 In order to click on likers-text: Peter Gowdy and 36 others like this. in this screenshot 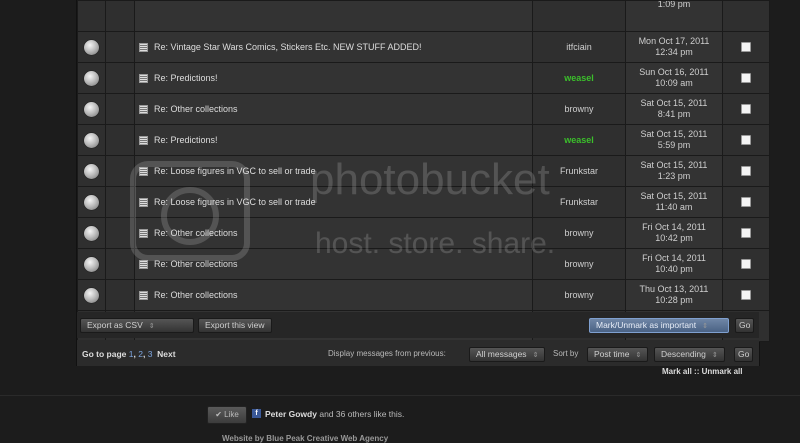, I will do `click(334, 414)`.